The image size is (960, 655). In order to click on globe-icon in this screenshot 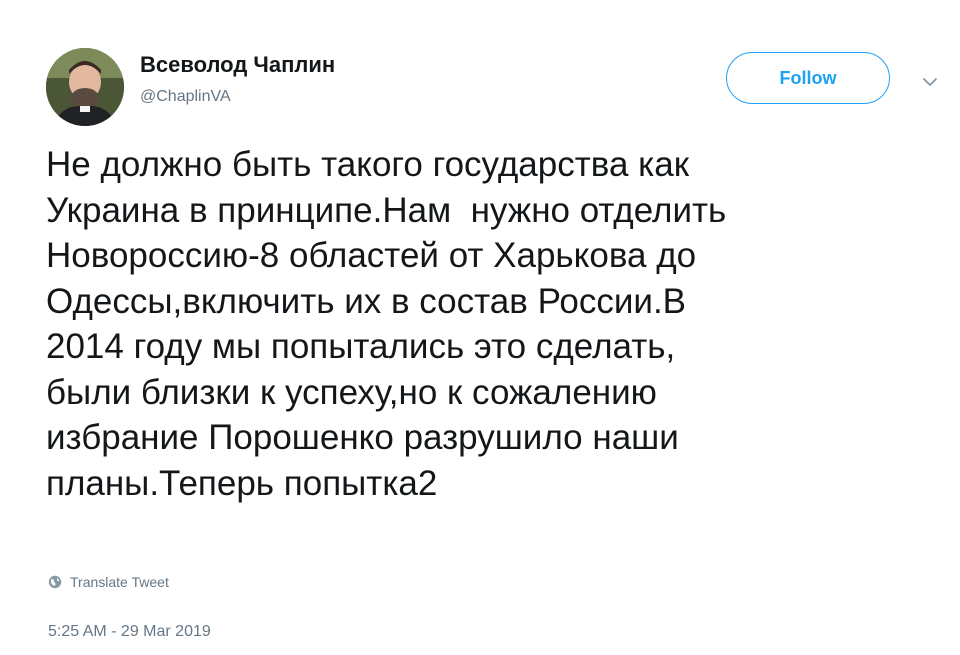, I will do `click(55, 582)`.